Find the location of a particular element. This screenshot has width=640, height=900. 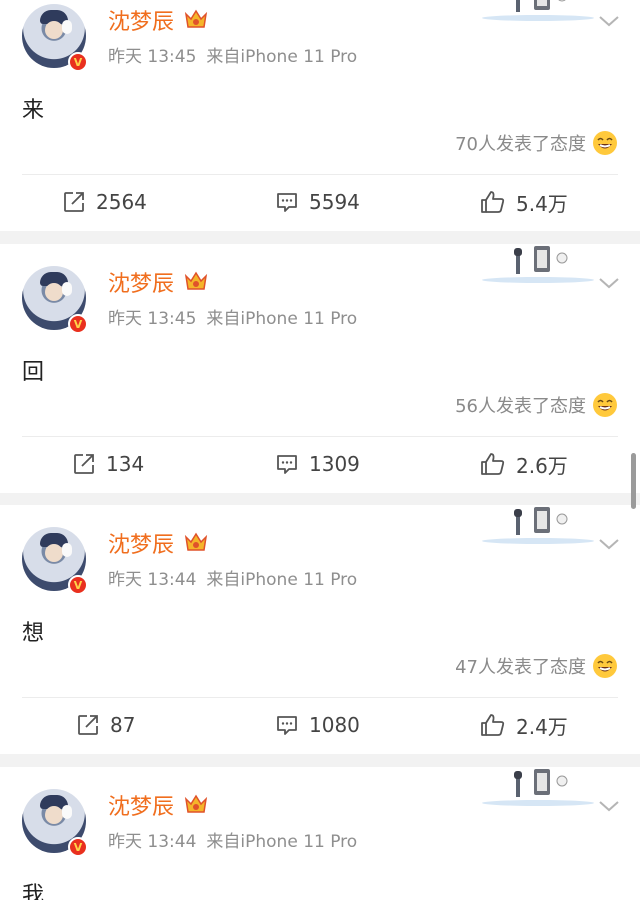

action-bar: 2564 5594 5.4万 is located at coordinates (320, 202).